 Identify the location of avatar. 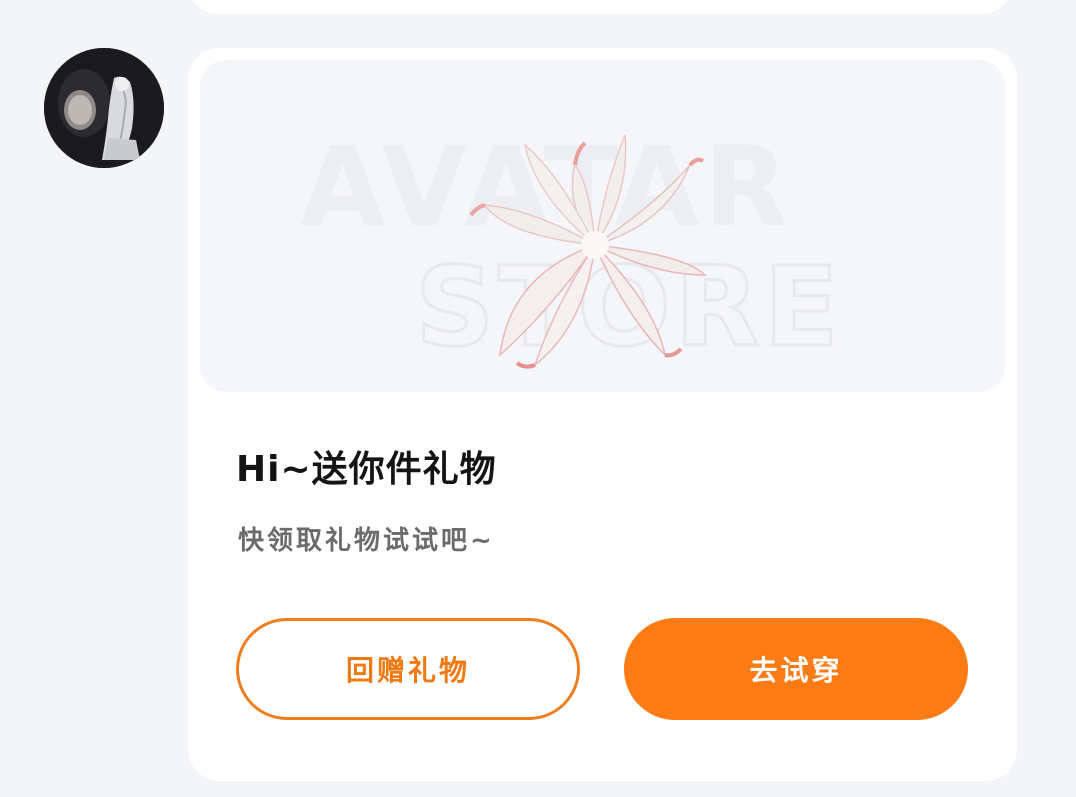
(104, 108).